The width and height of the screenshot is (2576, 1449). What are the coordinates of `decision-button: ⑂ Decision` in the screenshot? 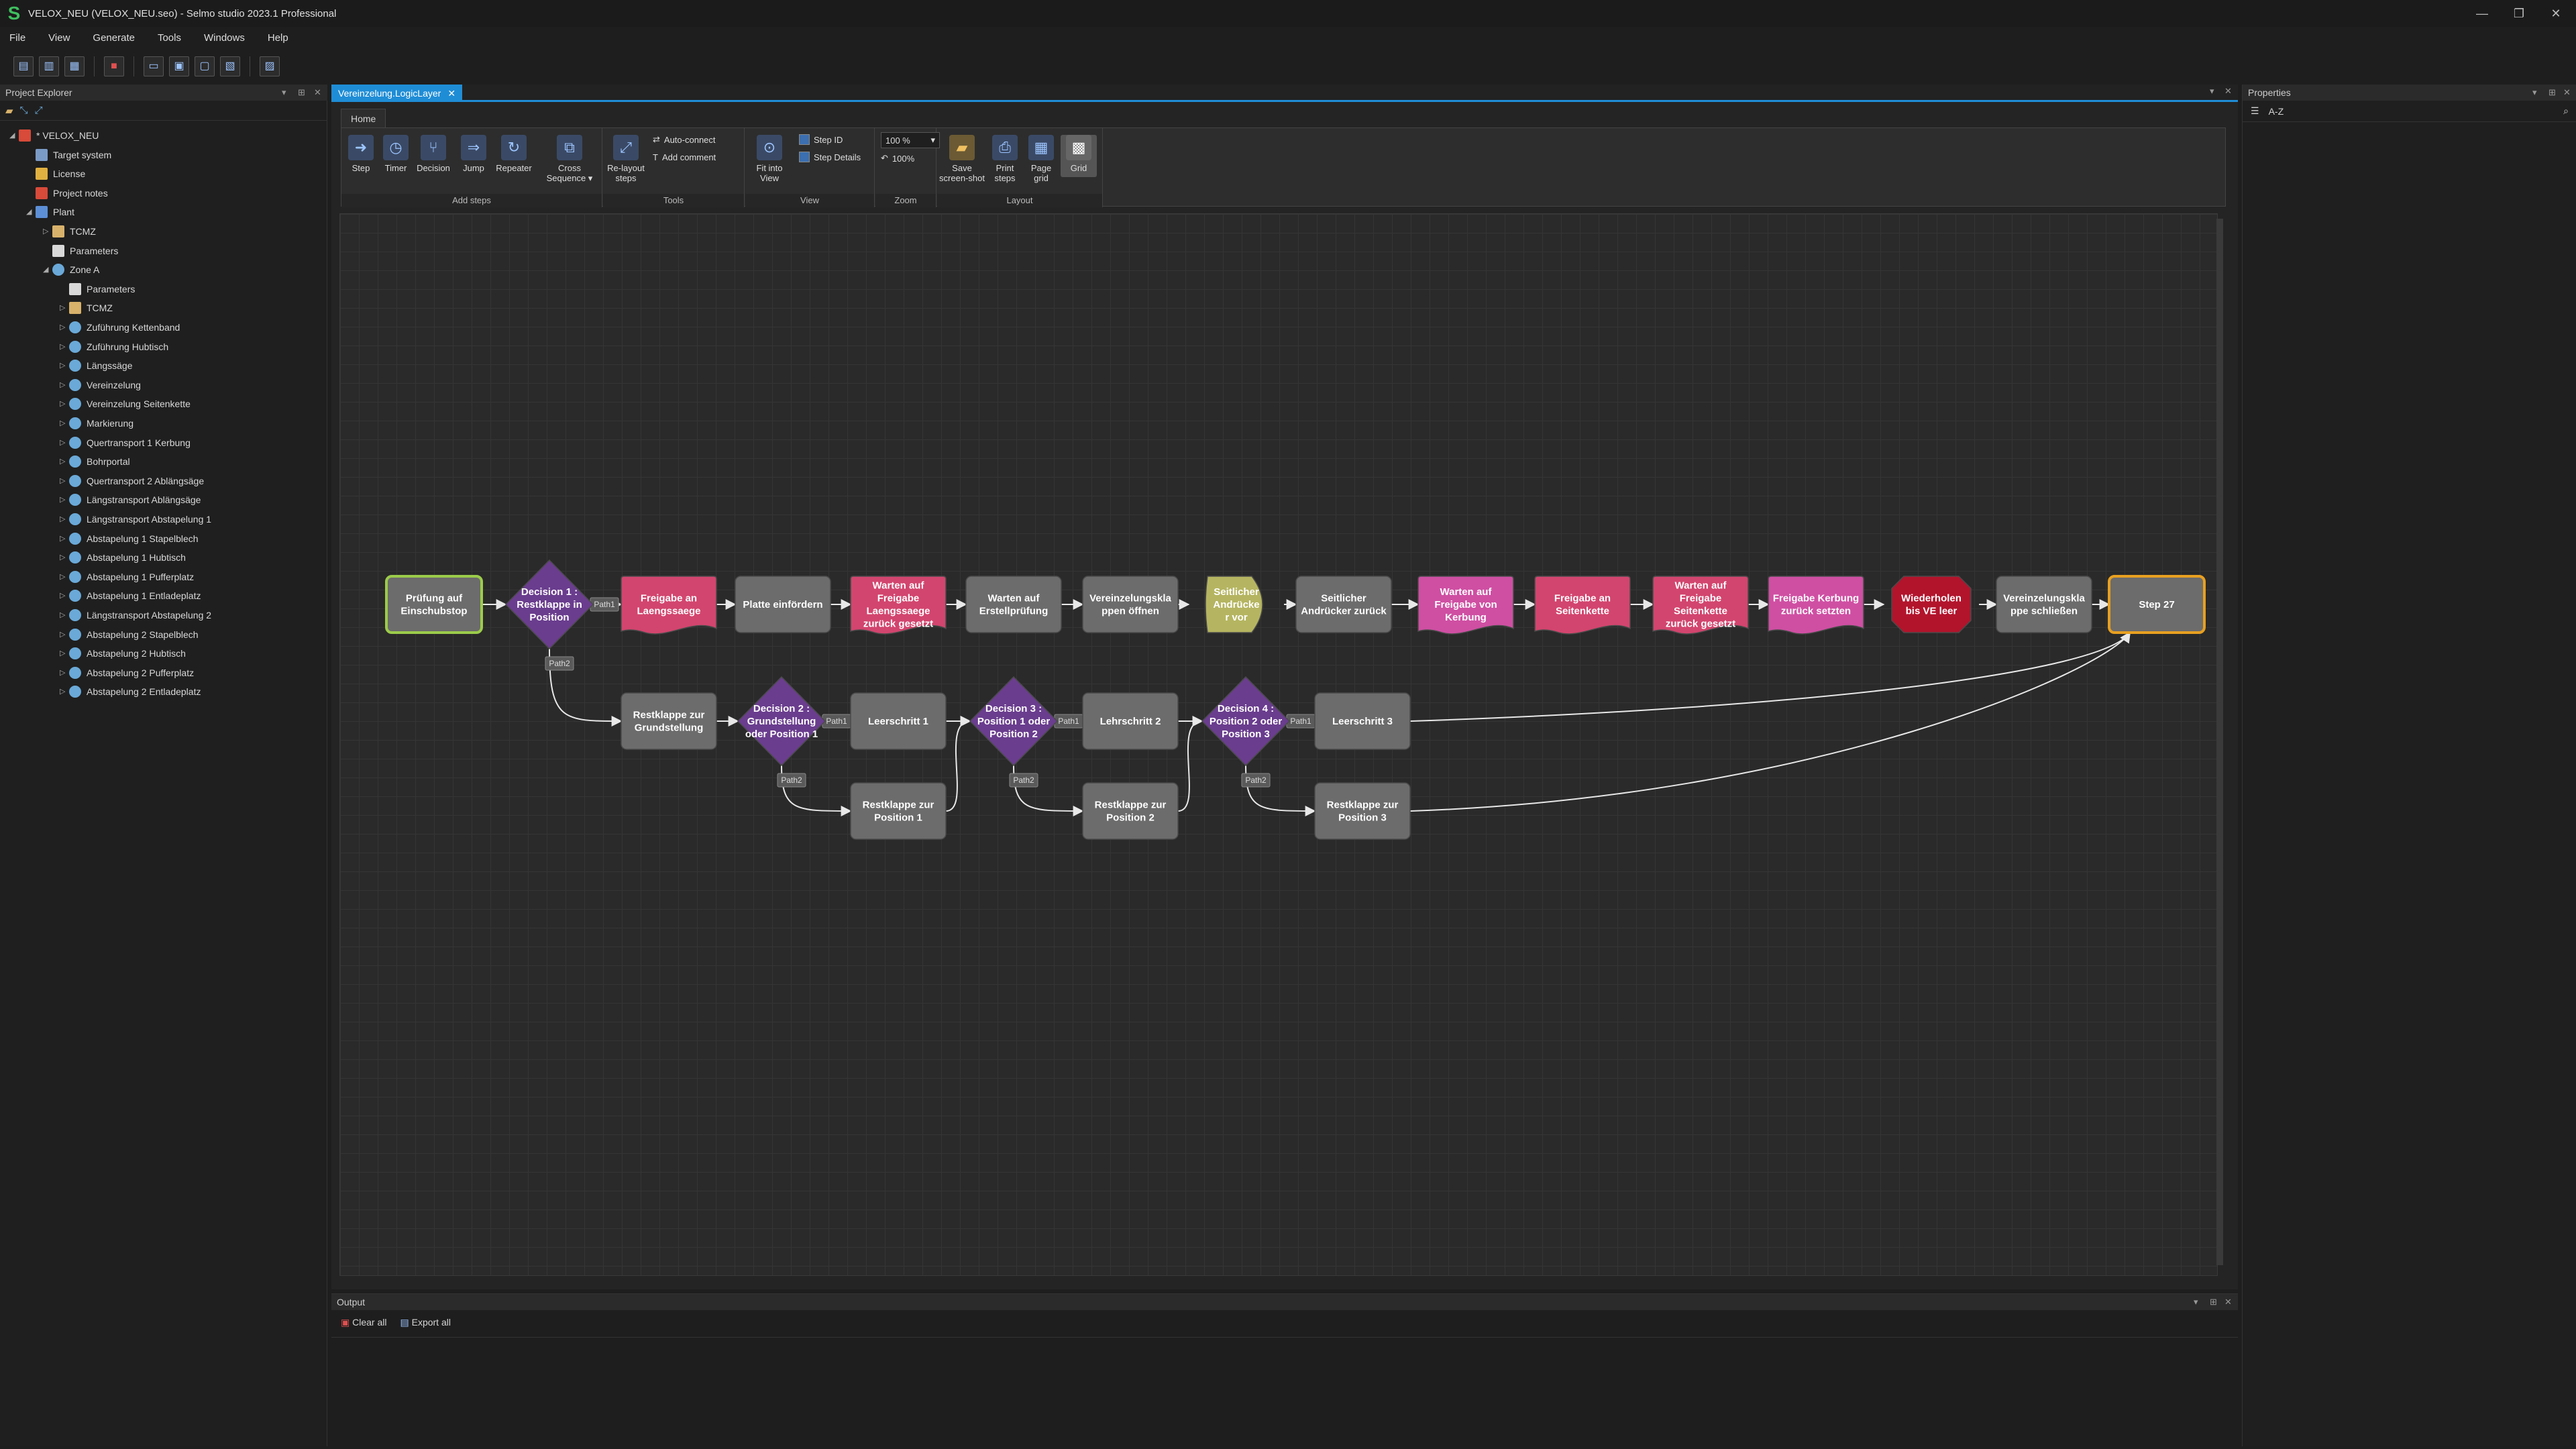 It's located at (433, 154).